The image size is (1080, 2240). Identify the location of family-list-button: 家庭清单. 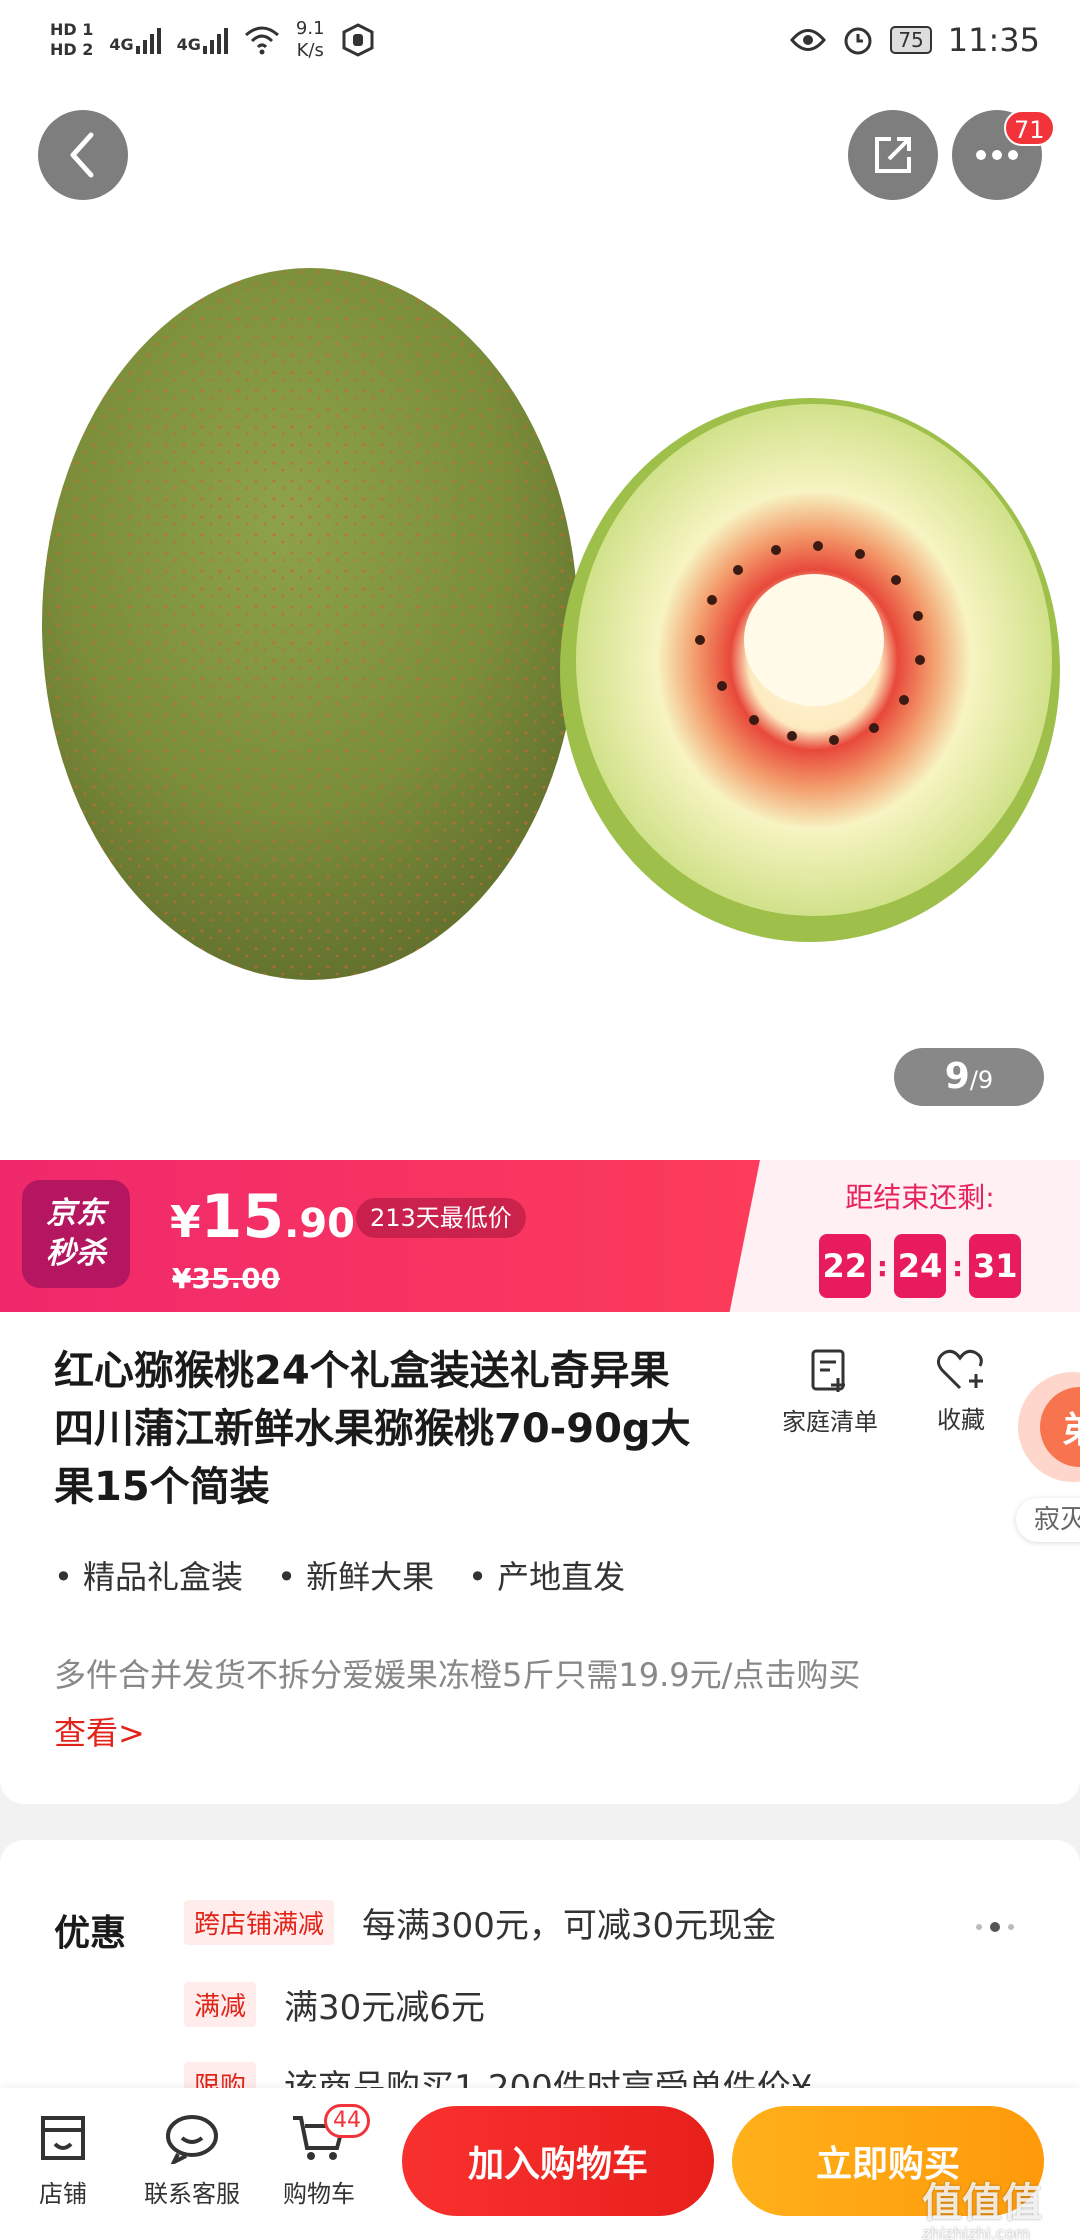
(830, 1392).